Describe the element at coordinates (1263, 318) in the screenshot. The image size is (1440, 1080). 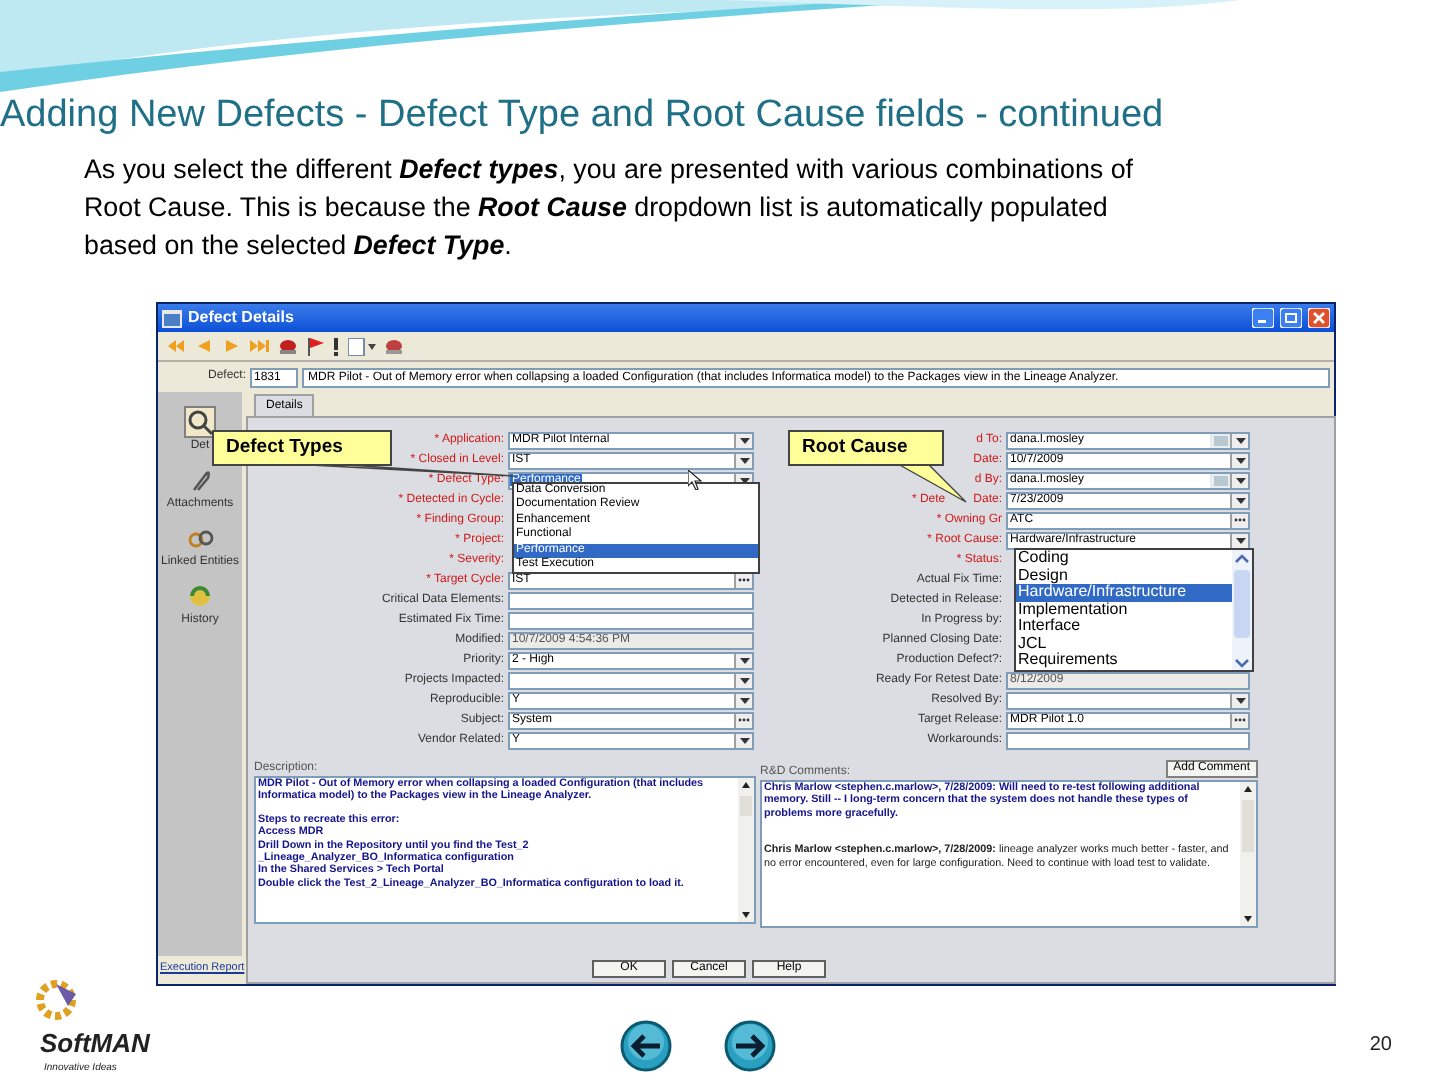
I see `minimize-icon` at that location.